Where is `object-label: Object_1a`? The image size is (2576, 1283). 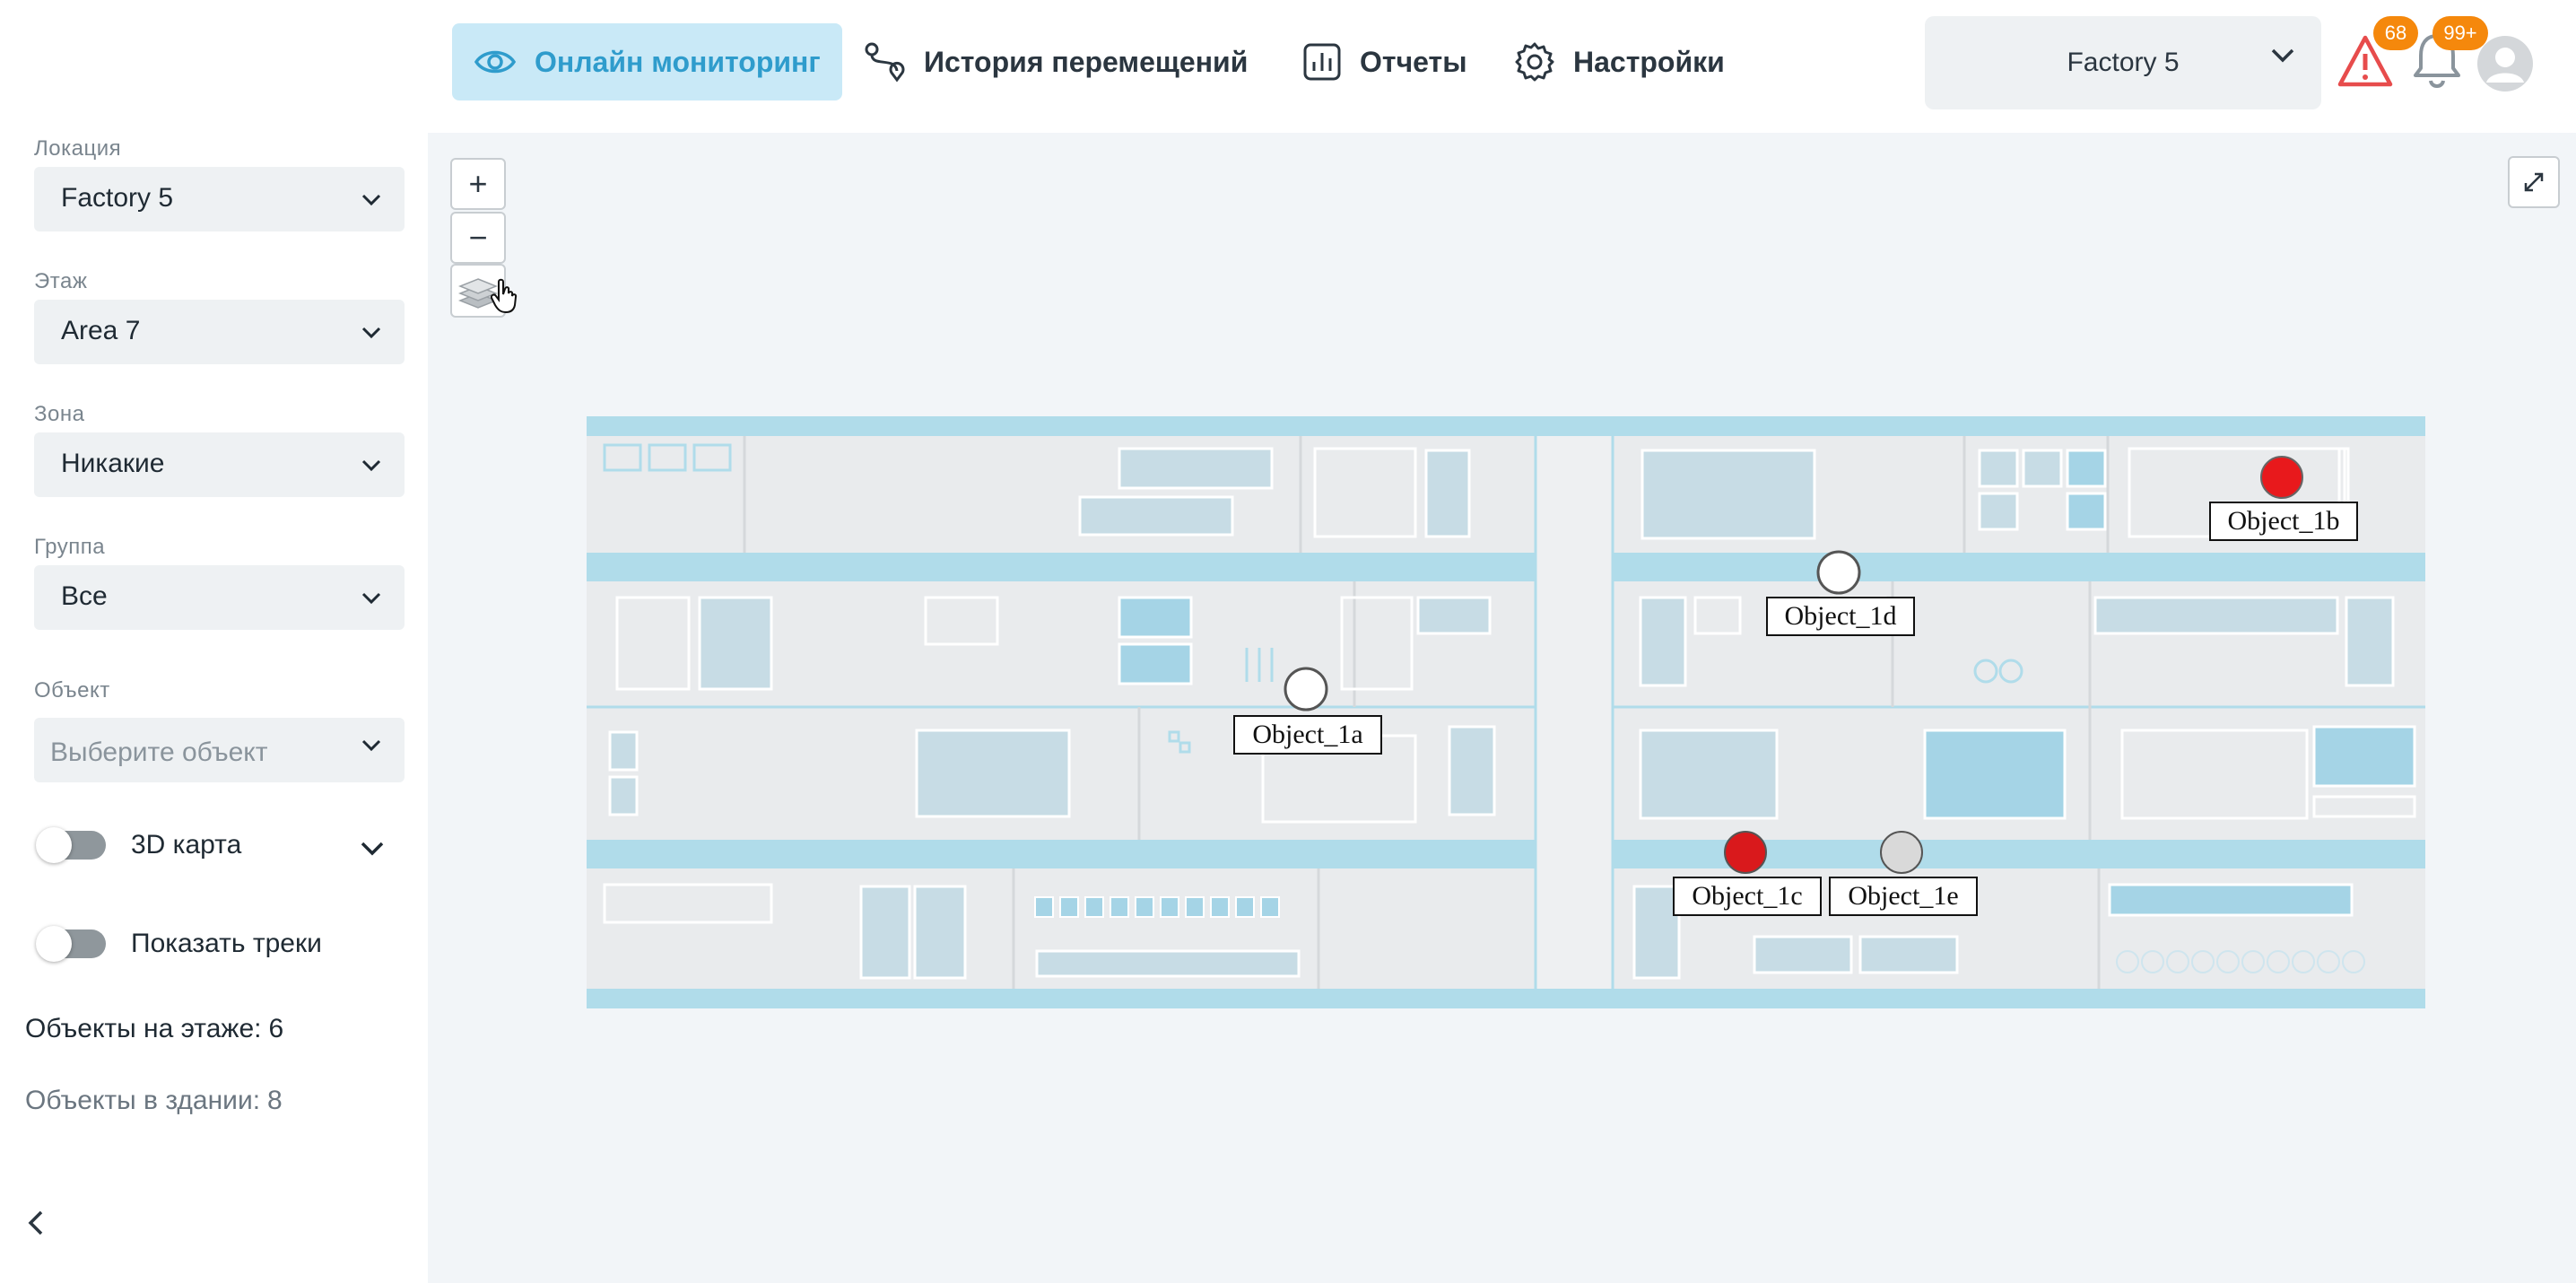 object-label: Object_1a is located at coordinates (1307, 734).